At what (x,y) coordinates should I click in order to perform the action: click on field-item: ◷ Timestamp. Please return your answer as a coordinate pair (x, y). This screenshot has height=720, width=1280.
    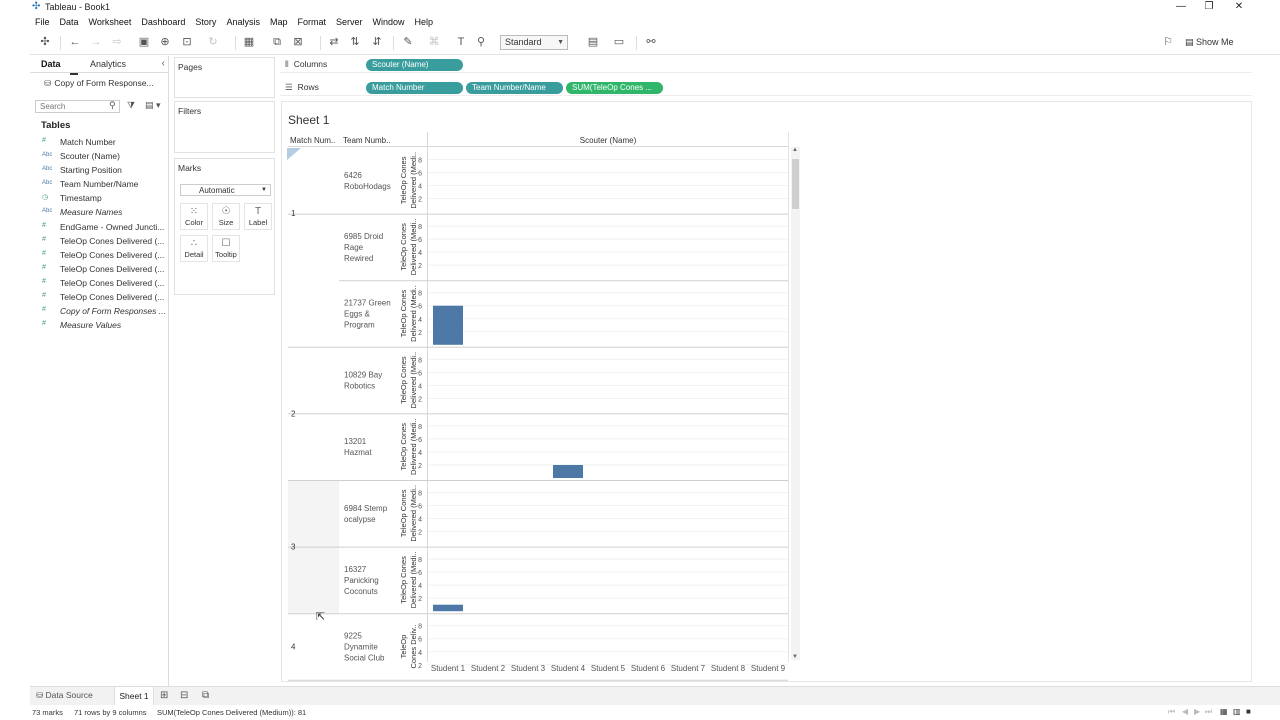
    Looking at the image, I should click on (104, 199).